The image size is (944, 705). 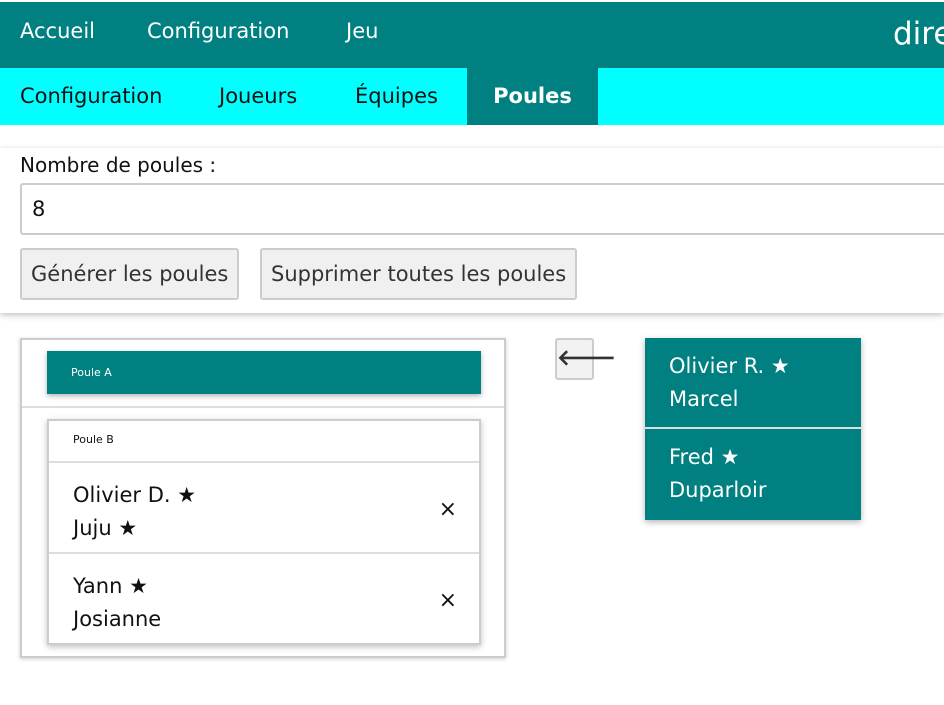 What do you see at coordinates (532, 96) in the screenshot?
I see `tab-poules: Poules` at bounding box center [532, 96].